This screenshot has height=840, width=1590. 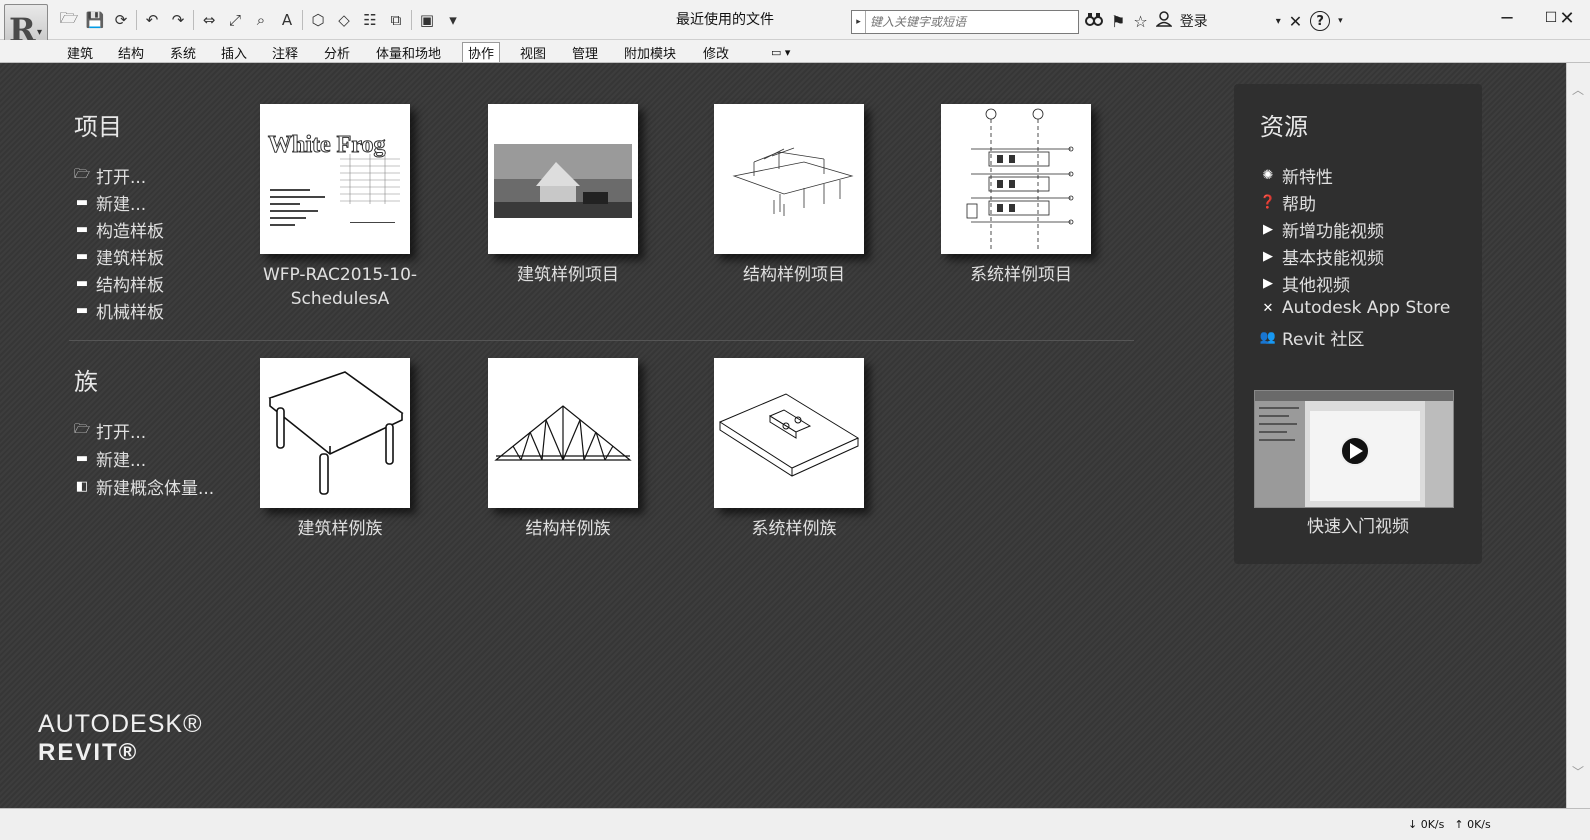 I want to click on resources-link-label: 新增功能视频, so click(x=1333, y=232).